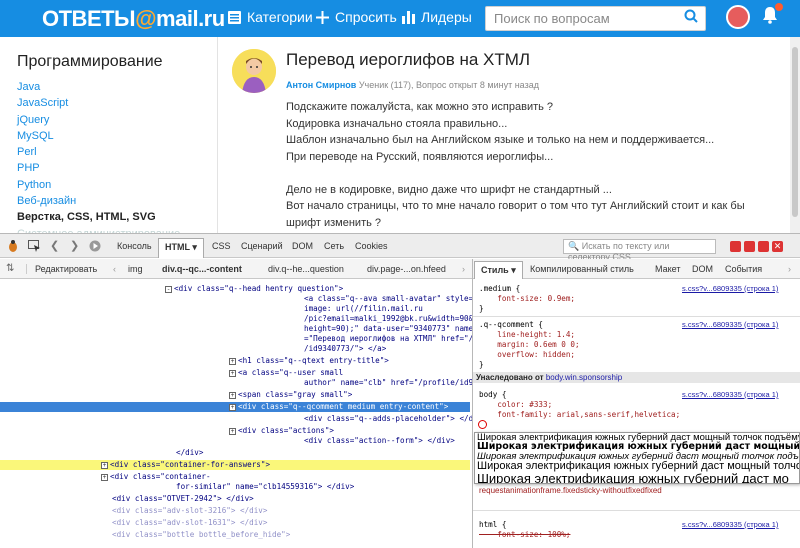 Image resolution: width=800 pixels, height=548 pixels. I want to click on html-node-line: + <div class="actions">, so click(235, 431).